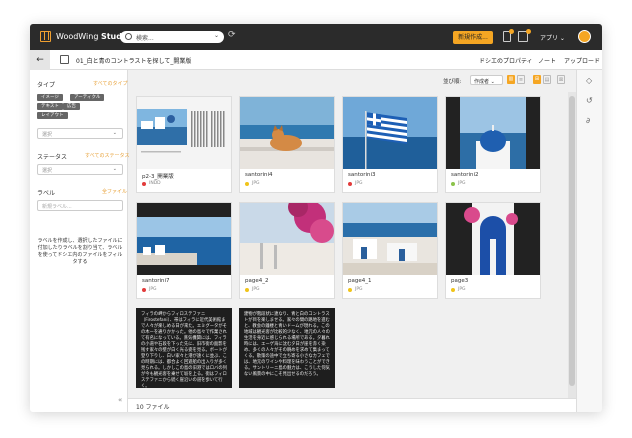 The width and height of the screenshot is (632, 438). I want to click on attachment-icon: ∂, so click(588, 120).